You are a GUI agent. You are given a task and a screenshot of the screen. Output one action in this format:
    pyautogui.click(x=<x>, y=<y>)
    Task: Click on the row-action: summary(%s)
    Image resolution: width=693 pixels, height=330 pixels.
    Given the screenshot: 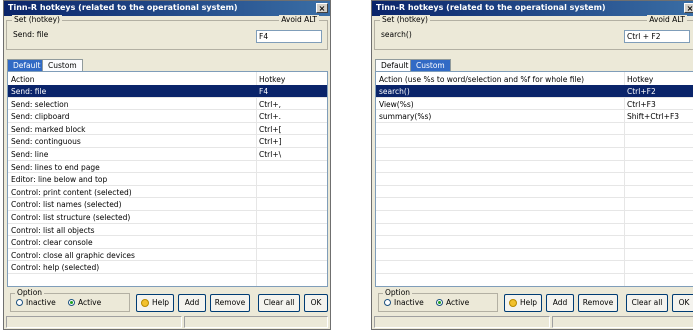 What is the action you would take?
    pyautogui.click(x=405, y=117)
    